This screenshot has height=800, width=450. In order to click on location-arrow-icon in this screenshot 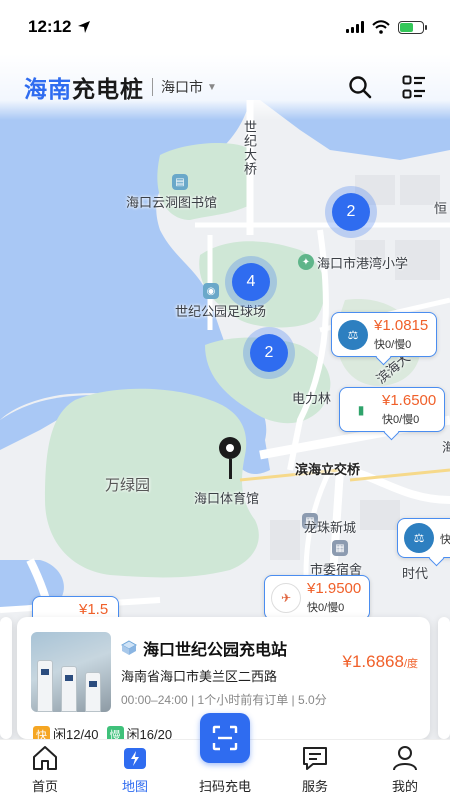, I will do `click(84, 27)`.